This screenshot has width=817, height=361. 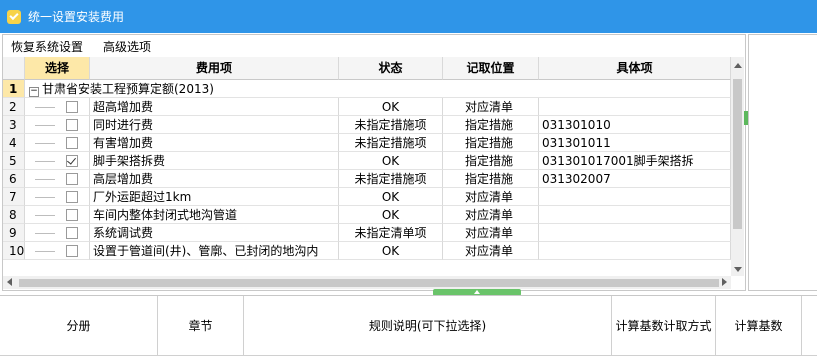 I want to click on table-row: 3 同时进行费 未指定措施项 指定措施 031301010, so click(x=367, y=125).